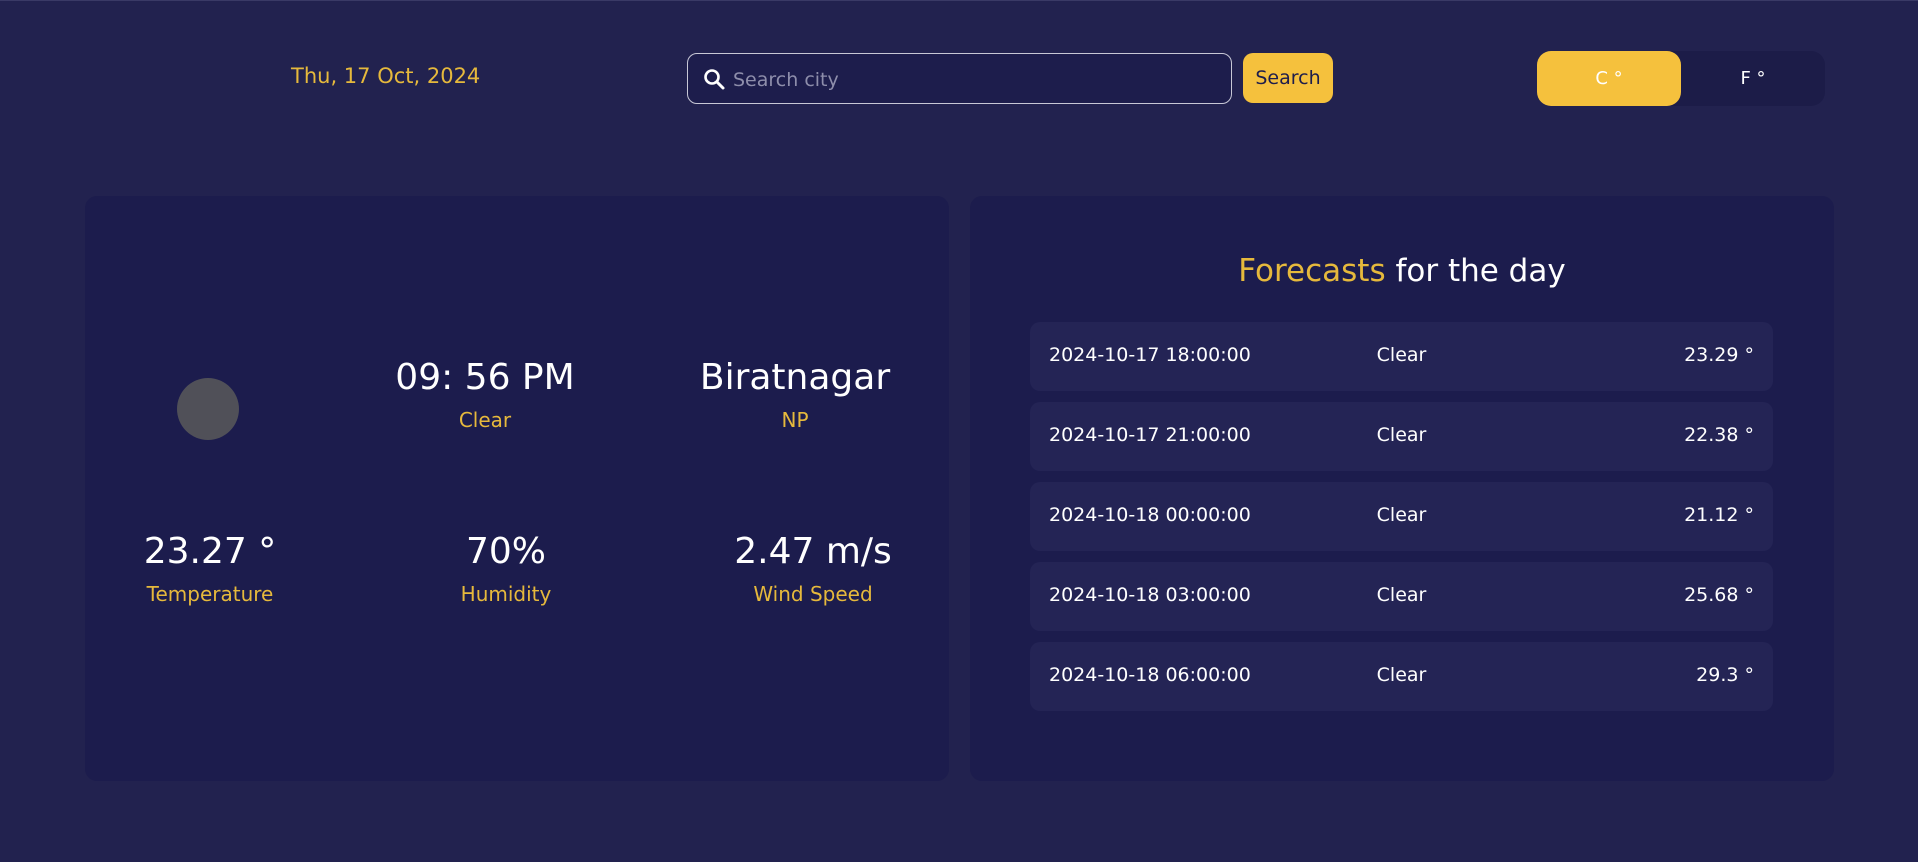 This screenshot has height=862, width=1918. I want to click on celsius-button: C °, so click(1609, 78).